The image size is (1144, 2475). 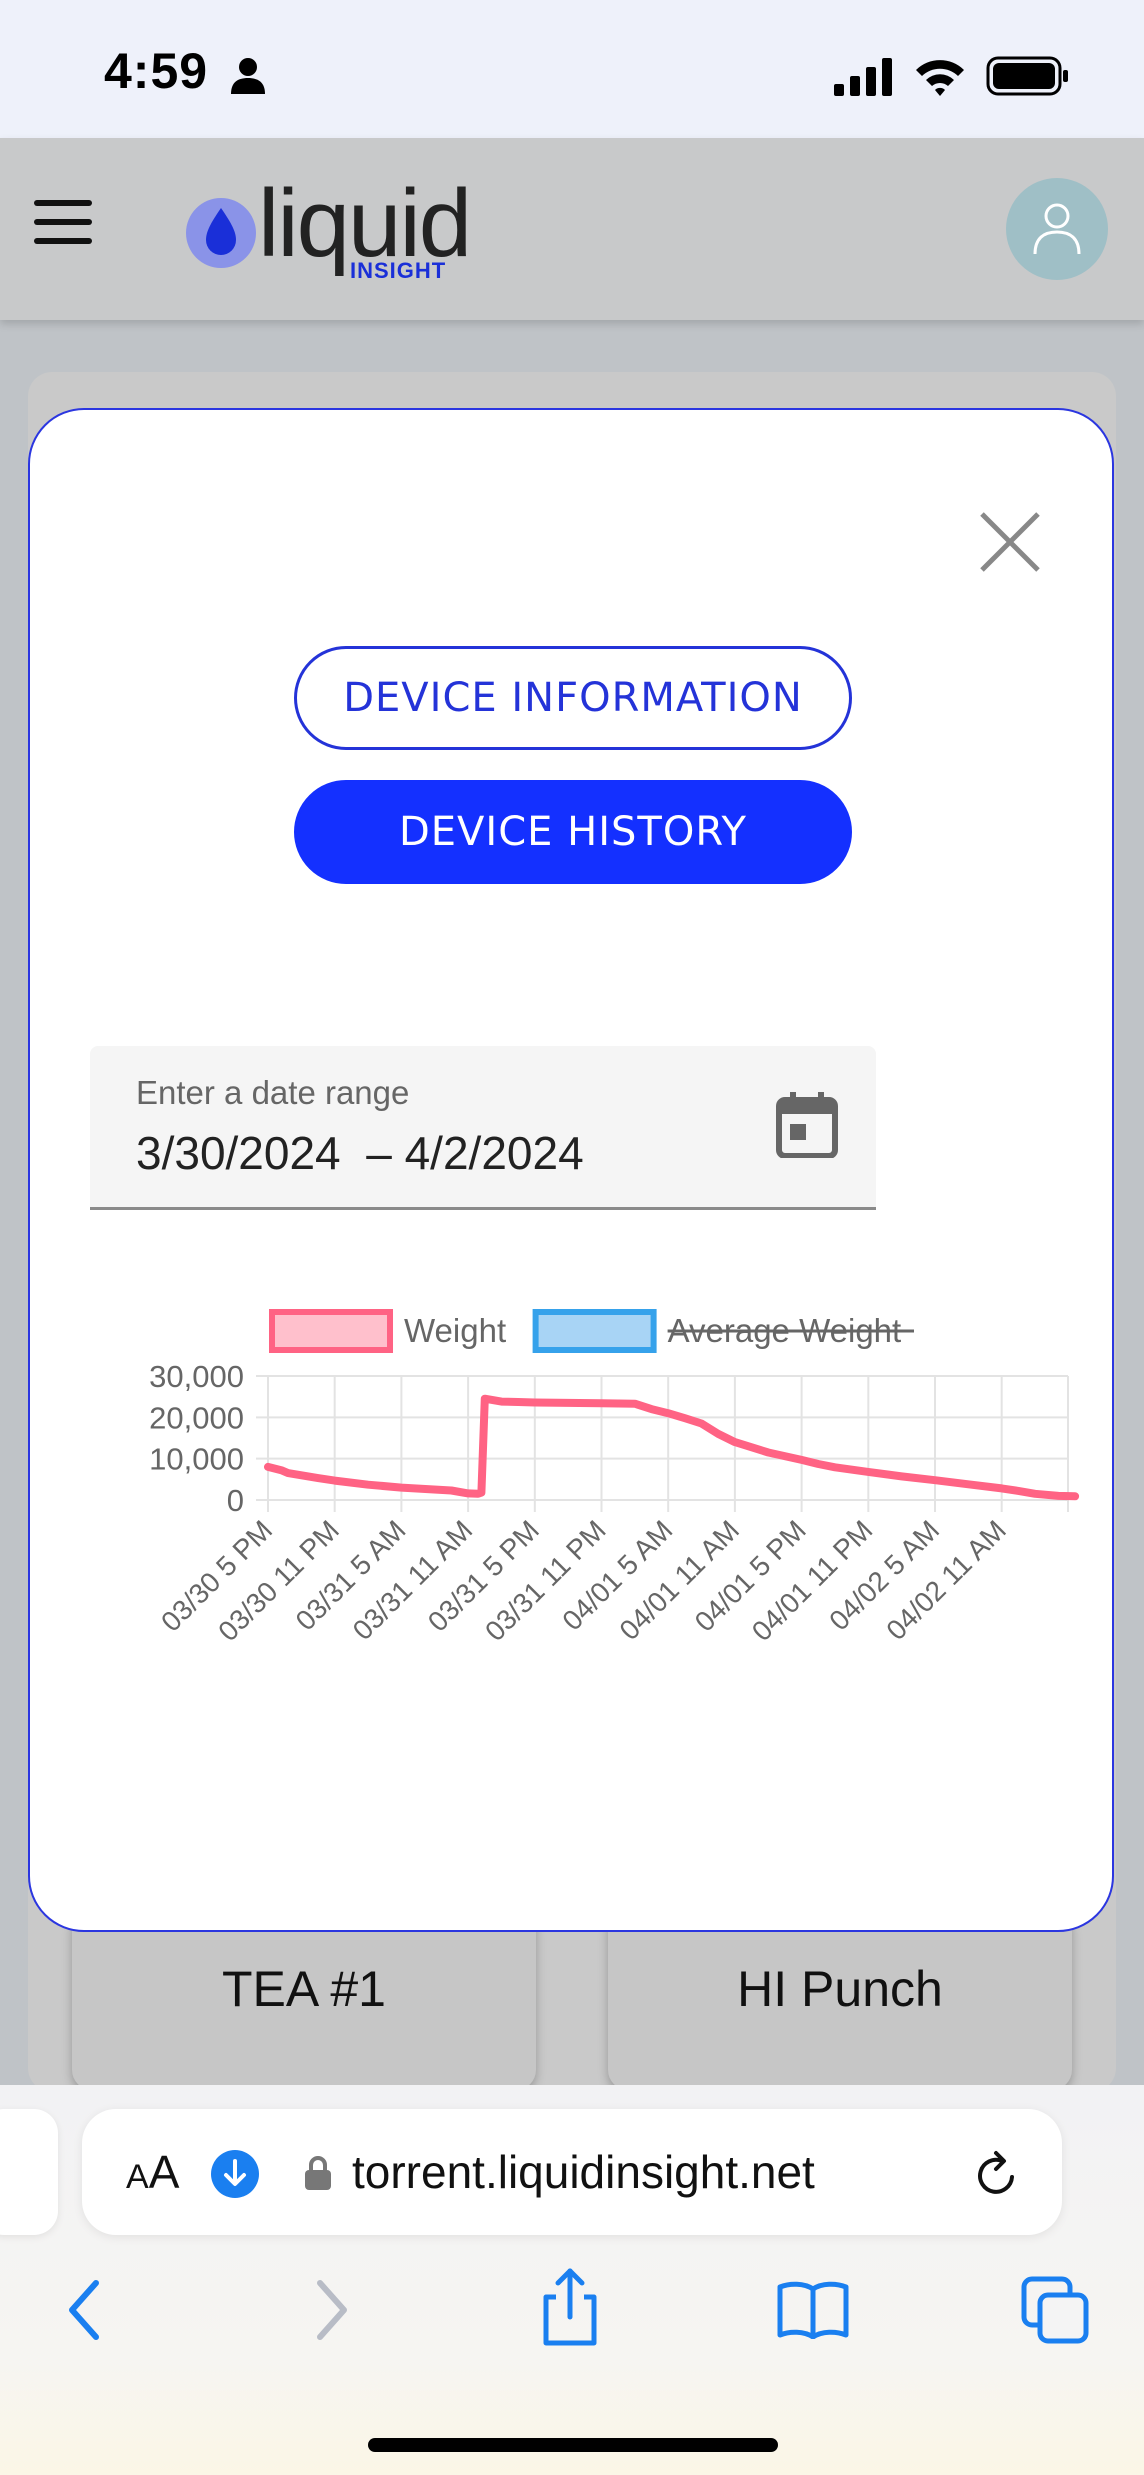 What do you see at coordinates (807, 1125) in the screenshot?
I see `calendar-icon` at bounding box center [807, 1125].